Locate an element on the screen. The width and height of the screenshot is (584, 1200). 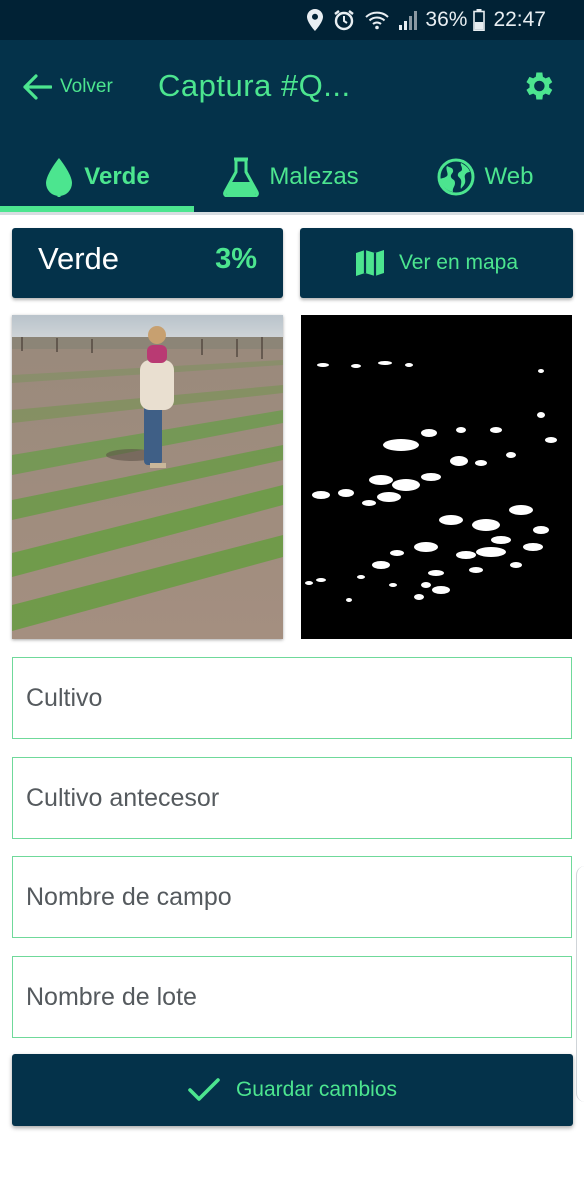
tab-bar: Verde Malezas Web is located at coordinates (292, 178).